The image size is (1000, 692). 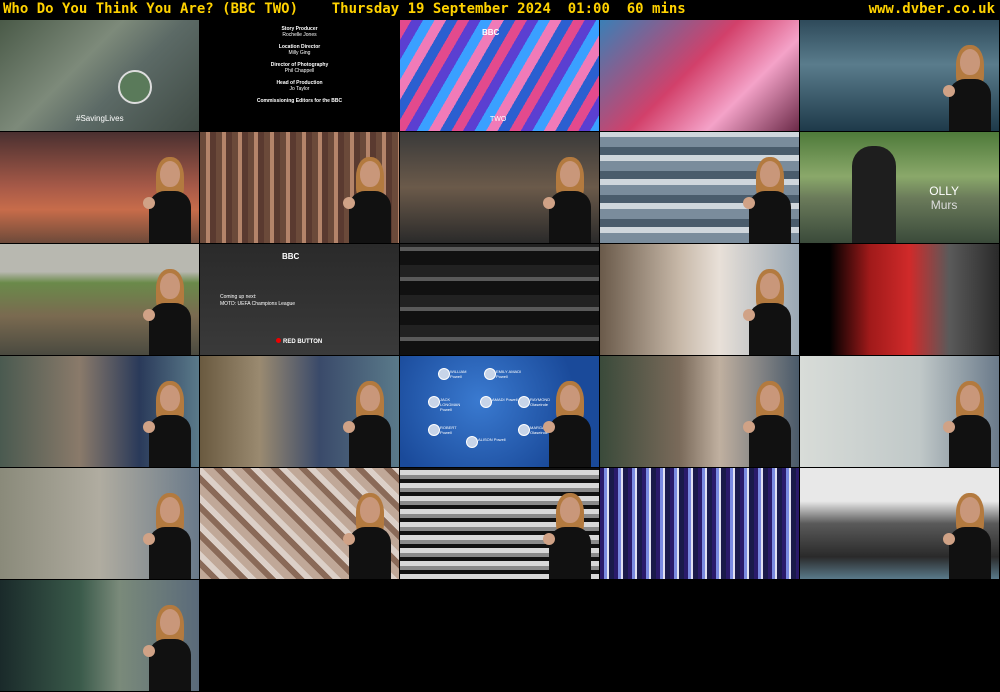 What do you see at coordinates (299, 411) in the screenshot?
I see `thumbnail-elderly-couple-signer` at bounding box center [299, 411].